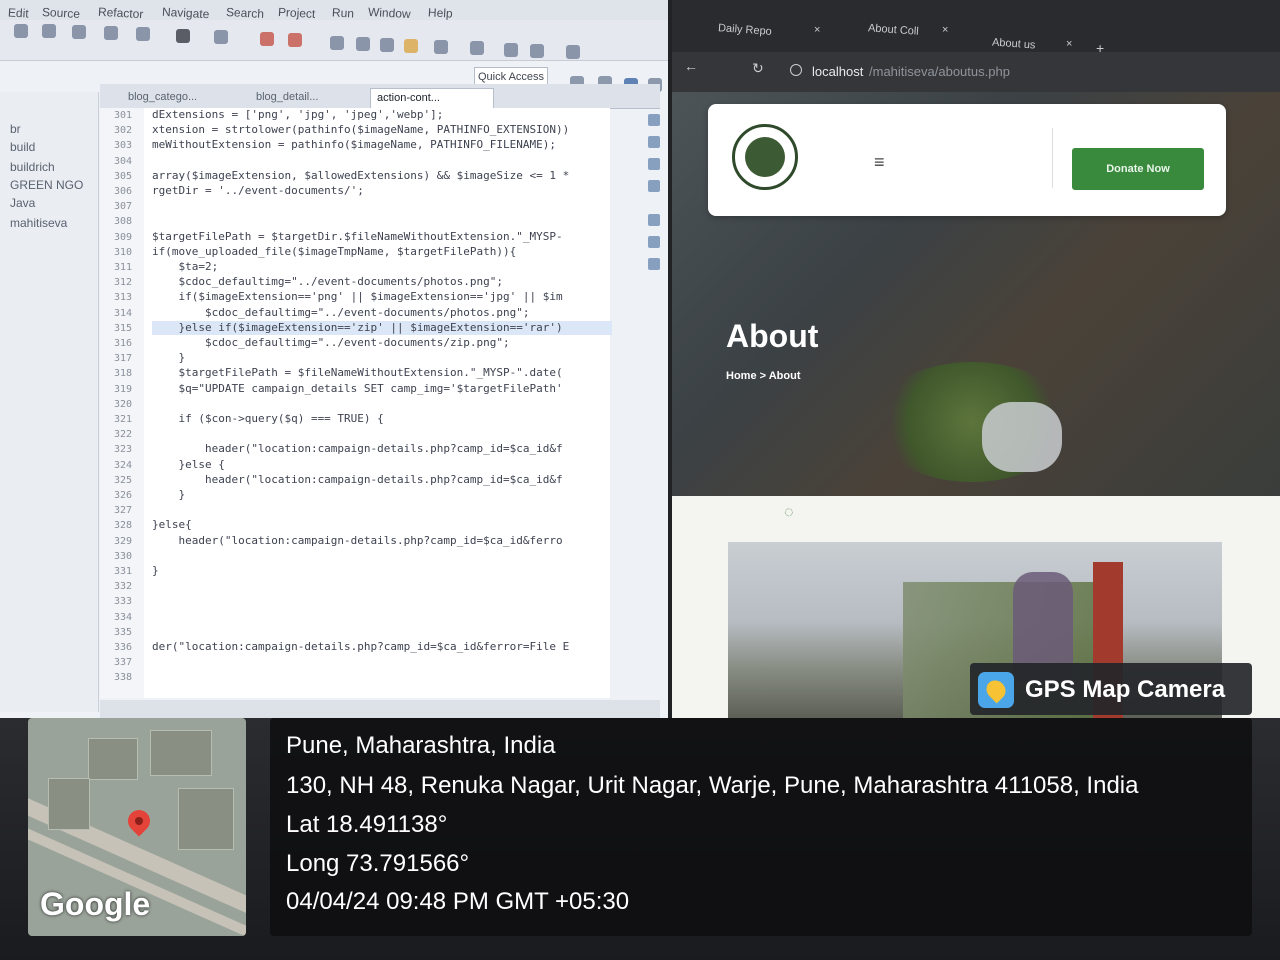 The width and height of the screenshot is (1280, 960). What do you see at coordinates (654, 186) in the screenshot?
I see `problems-icon` at bounding box center [654, 186].